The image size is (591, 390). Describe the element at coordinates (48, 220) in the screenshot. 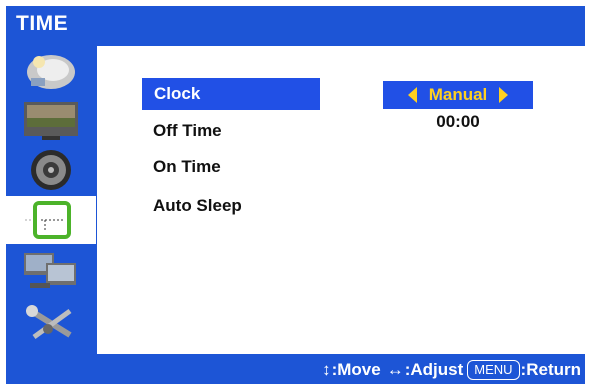

I see `time-icon` at that location.